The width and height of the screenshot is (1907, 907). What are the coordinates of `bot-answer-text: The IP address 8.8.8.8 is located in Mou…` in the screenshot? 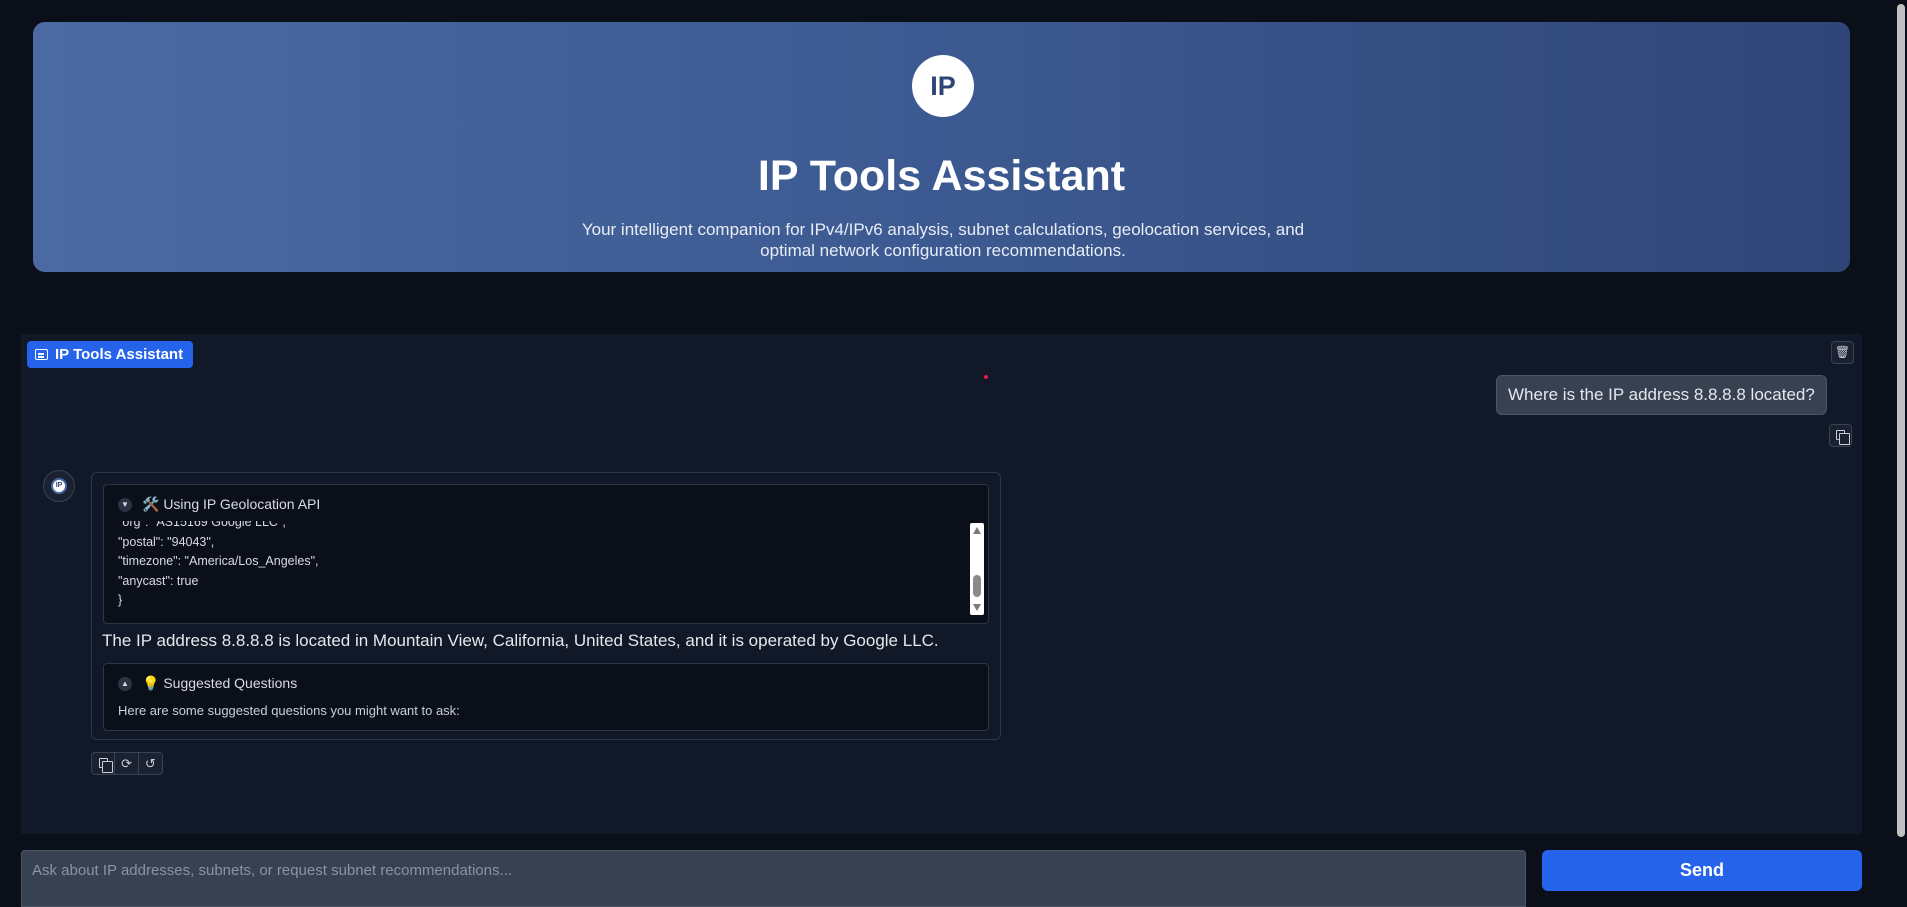 It's located at (520, 640).